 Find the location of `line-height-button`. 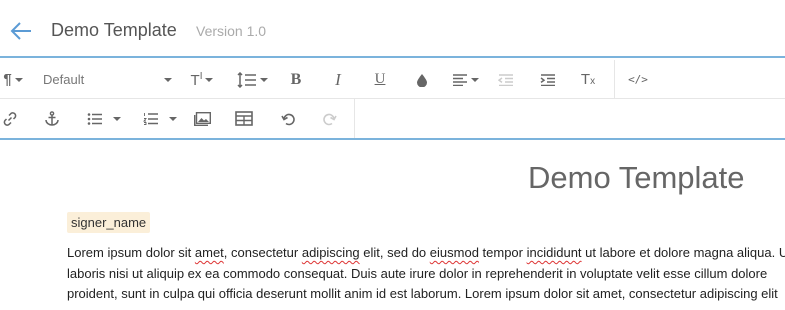

line-height-button is located at coordinates (252, 79).